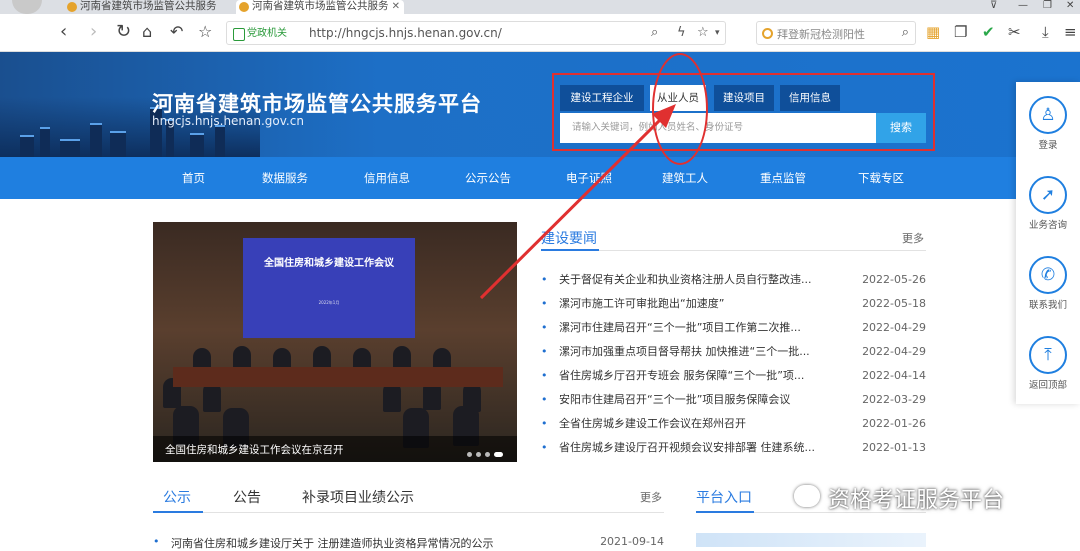 The height and width of the screenshot is (551, 1080). I want to click on news-item: • 全省住房城乡建设工作会议在郑州召开 2022-01-26, so click(733, 424).